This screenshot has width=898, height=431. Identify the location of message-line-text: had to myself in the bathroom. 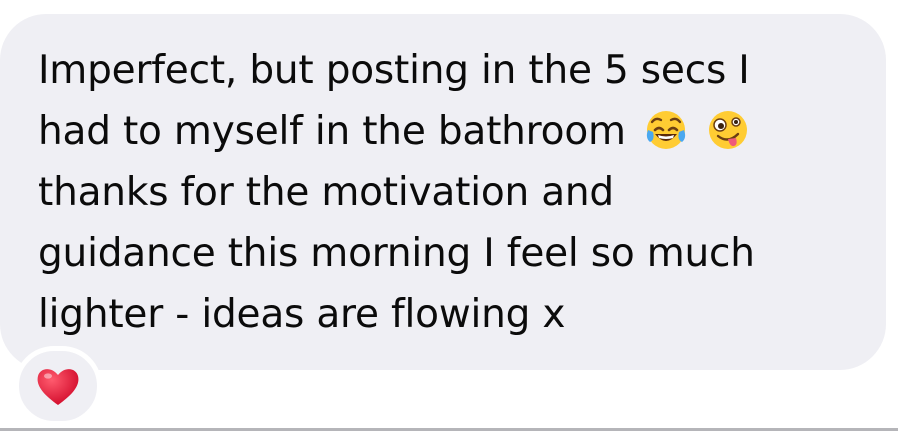
(332, 131).